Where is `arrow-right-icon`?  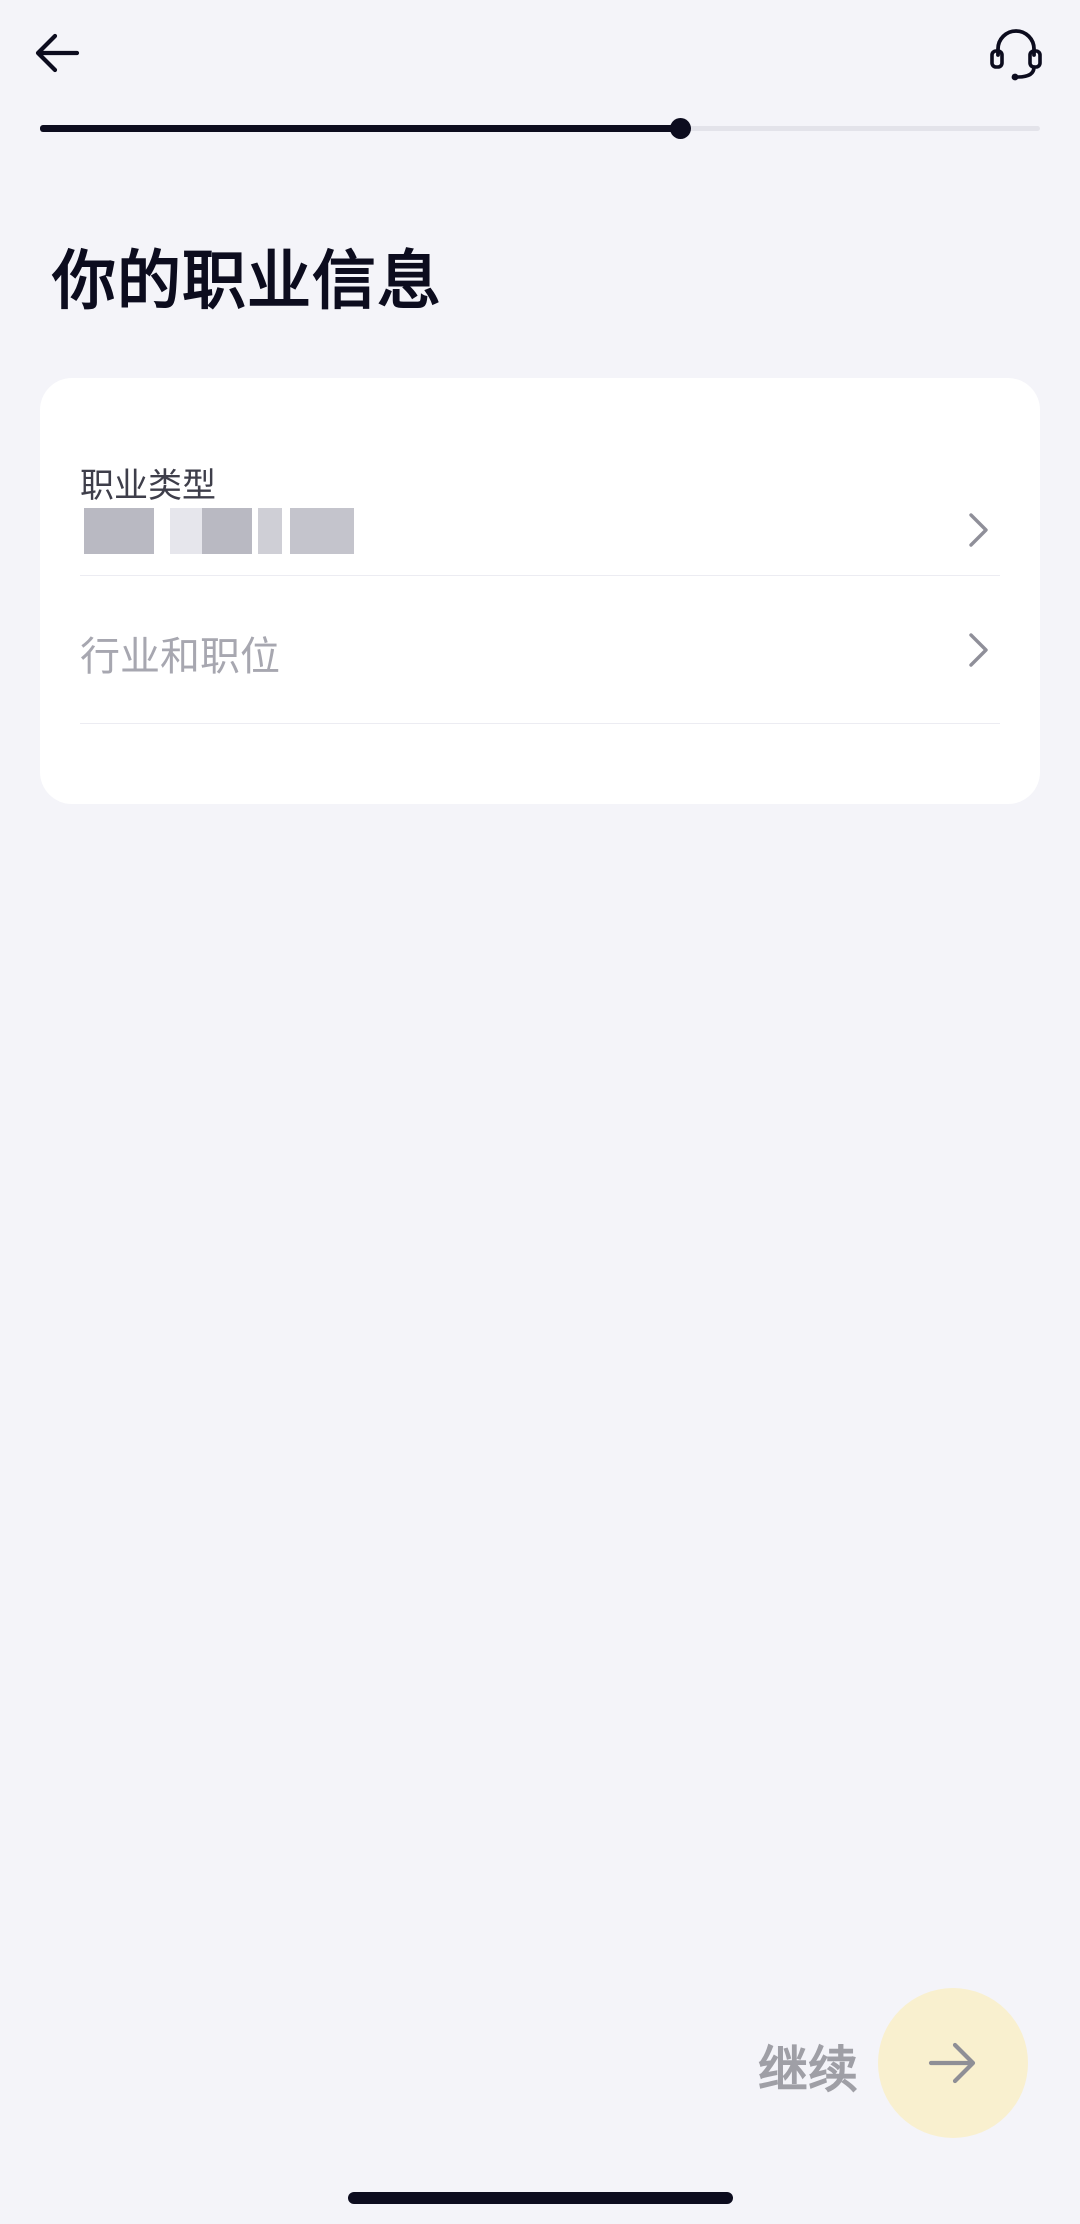
arrow-right-icon is located at coordinates (952, 2063).